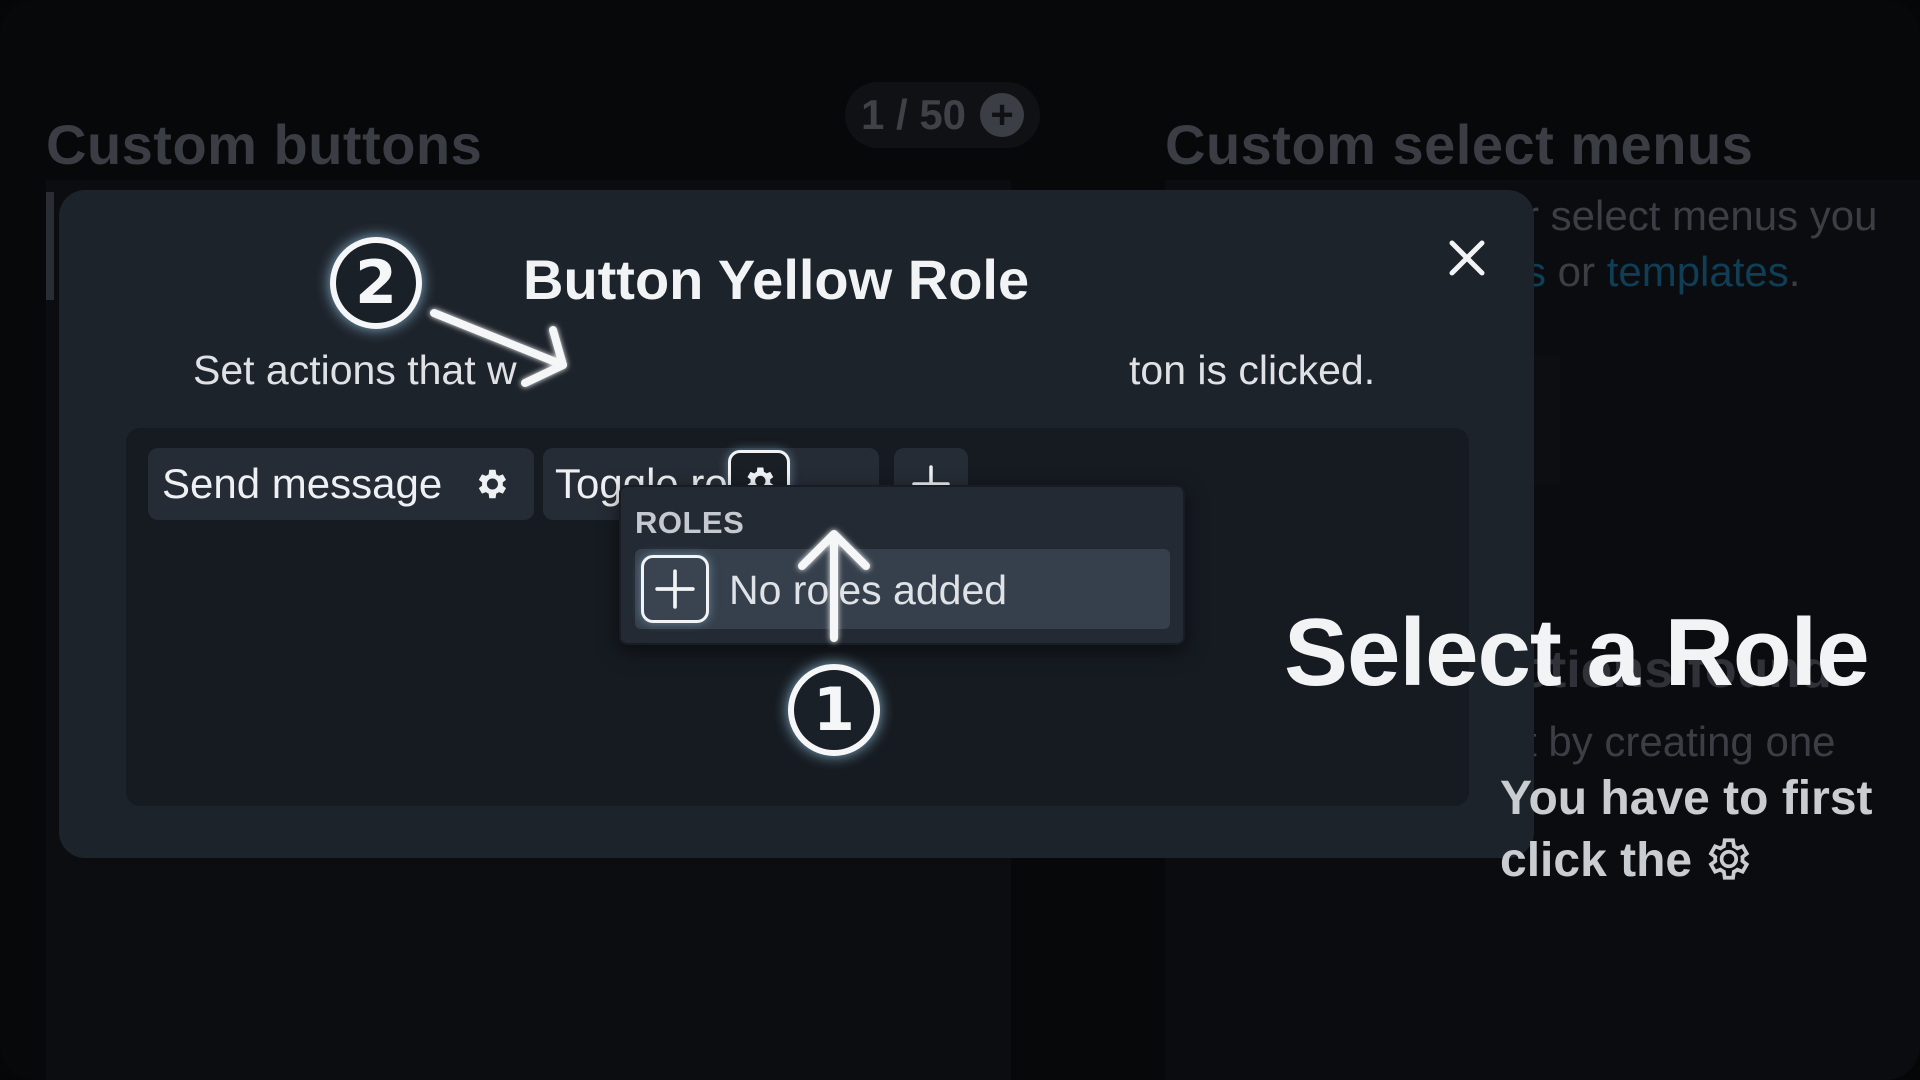  What do you see at coordinates (650, 475) in the screenshot?
I see `annotation-arrows` at bounding box center [650, 475].